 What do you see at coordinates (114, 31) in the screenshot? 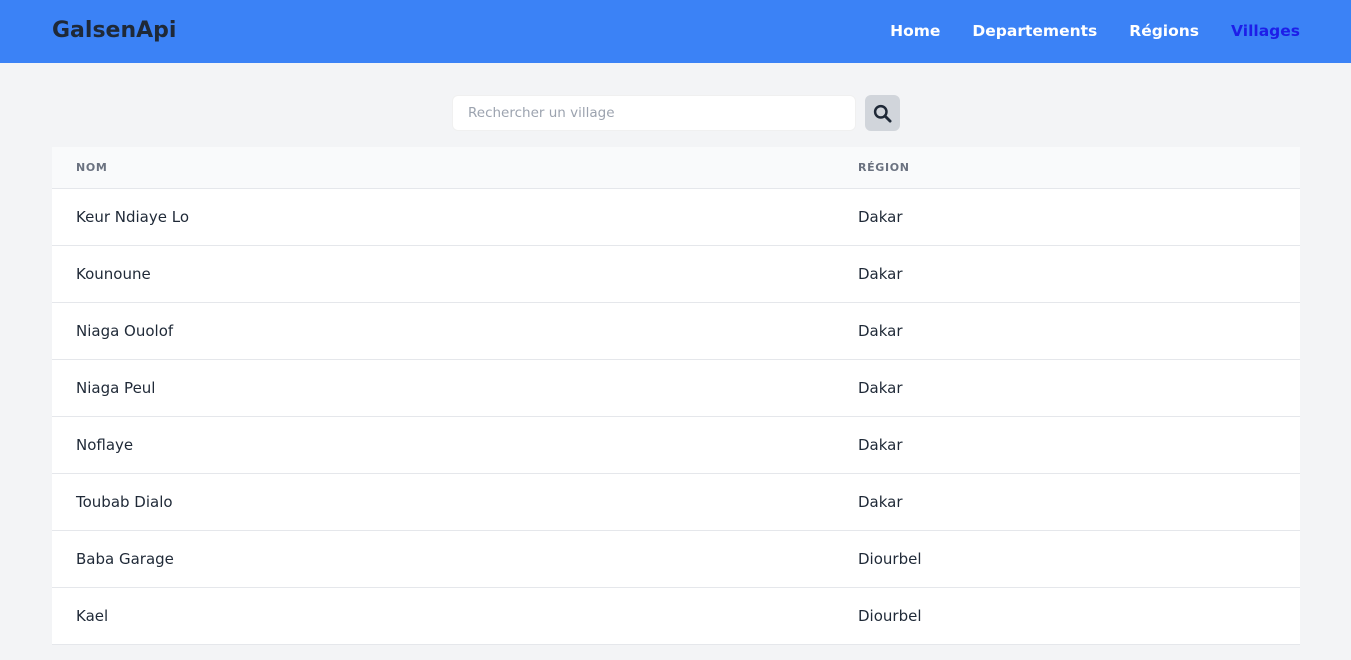
I see `brand-logo: GalsenApi` at bounding box center [114, 31].